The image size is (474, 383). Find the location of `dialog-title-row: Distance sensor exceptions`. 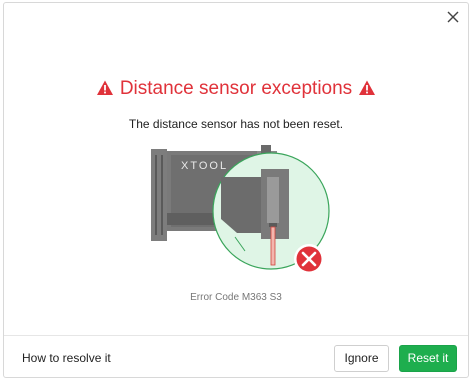

dialog-title-row: Distance sensor exceptions is located at coordinates (236, 89).